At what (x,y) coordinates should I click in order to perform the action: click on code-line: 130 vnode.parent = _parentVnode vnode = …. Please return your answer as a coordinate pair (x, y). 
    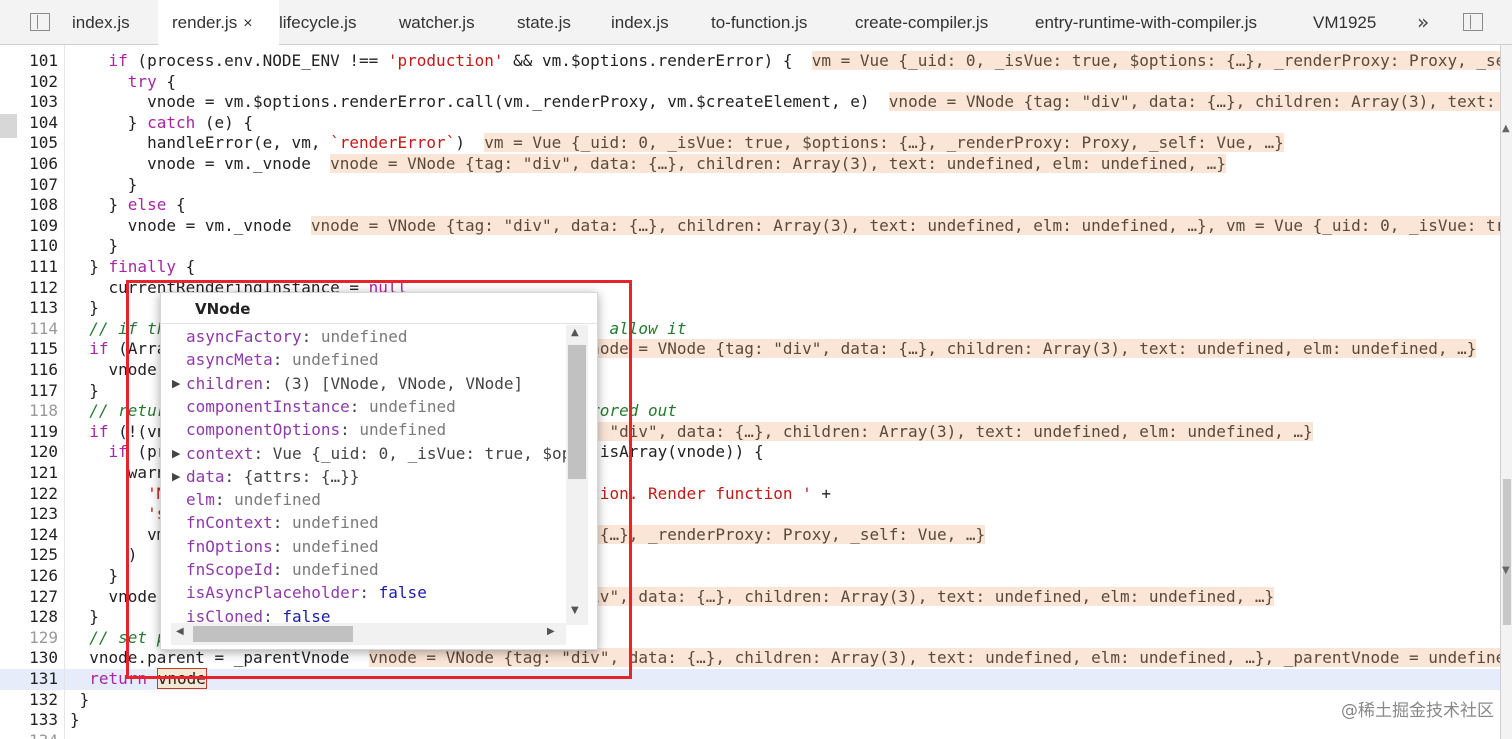
    Looking at the image, I should click on (750, 658).